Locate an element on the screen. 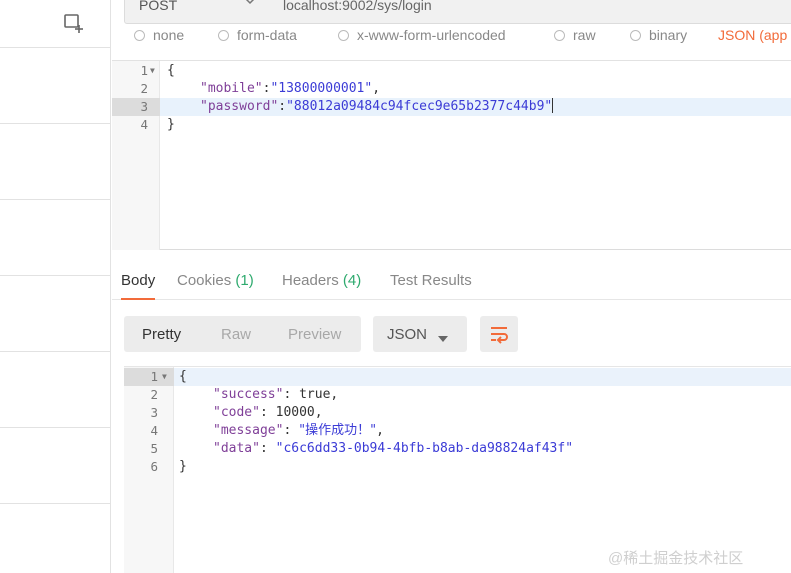  json-key: "password" is located at coordinates (239, 106).